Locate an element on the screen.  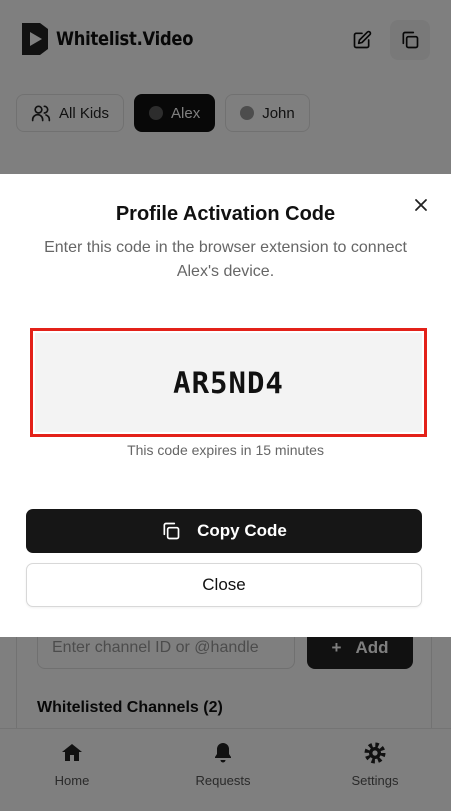
activation-code: AR5ND4 is located at coordinates (228, 382).